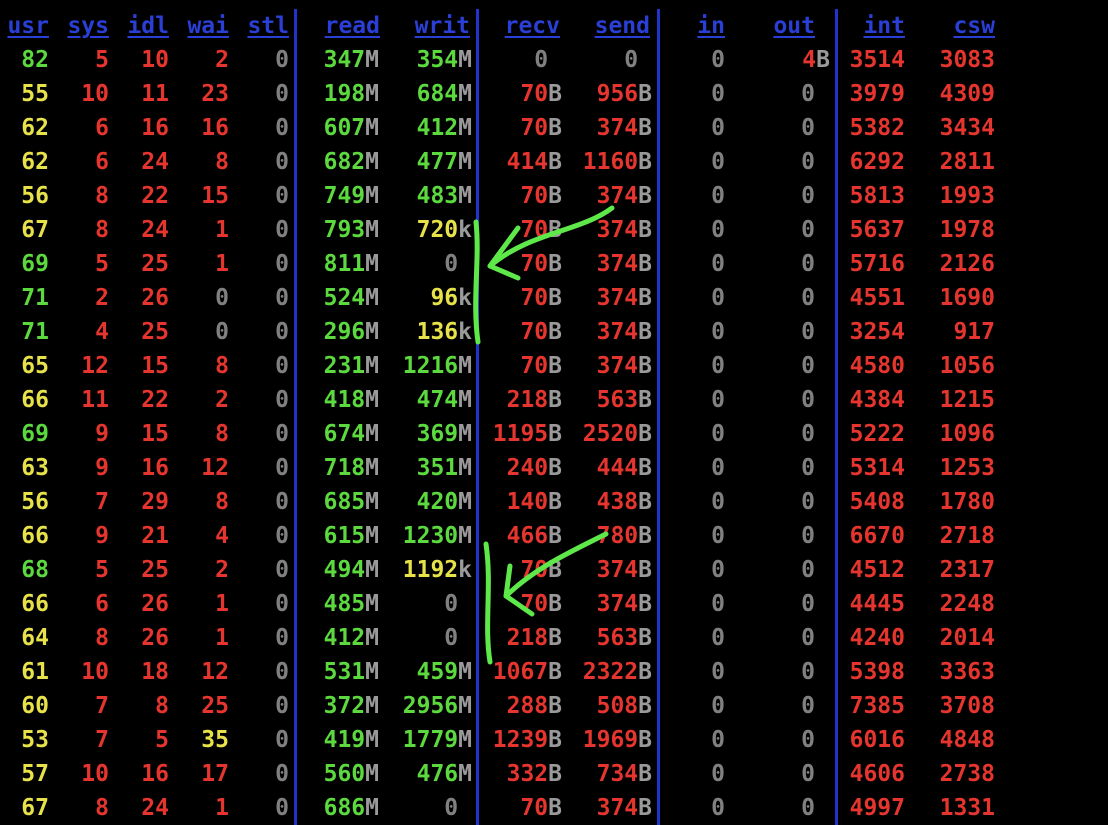  I want to click on handwritten-annotation, so click(544, 435).